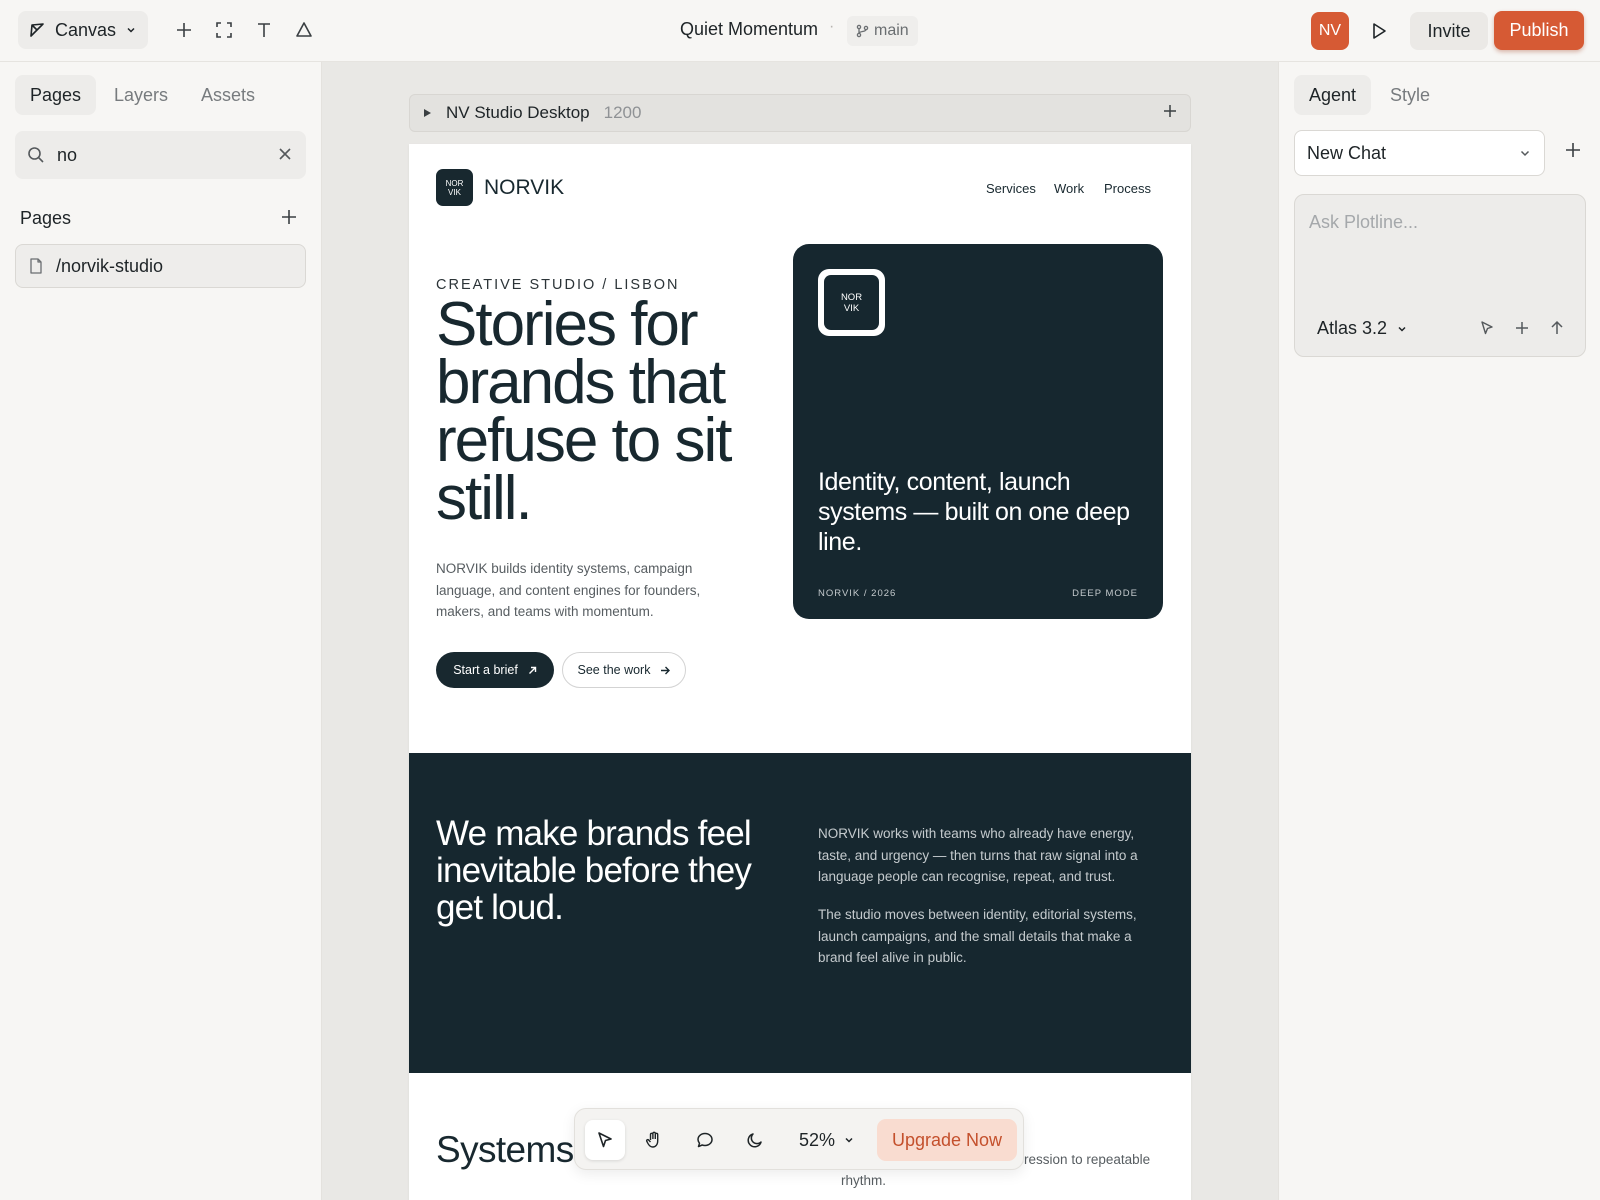 This screenshot has height=1200, width=1600. Describe the element at coordinates (1170, 111) in the screenshot. I see `add-breakpoint-icon` at that location.